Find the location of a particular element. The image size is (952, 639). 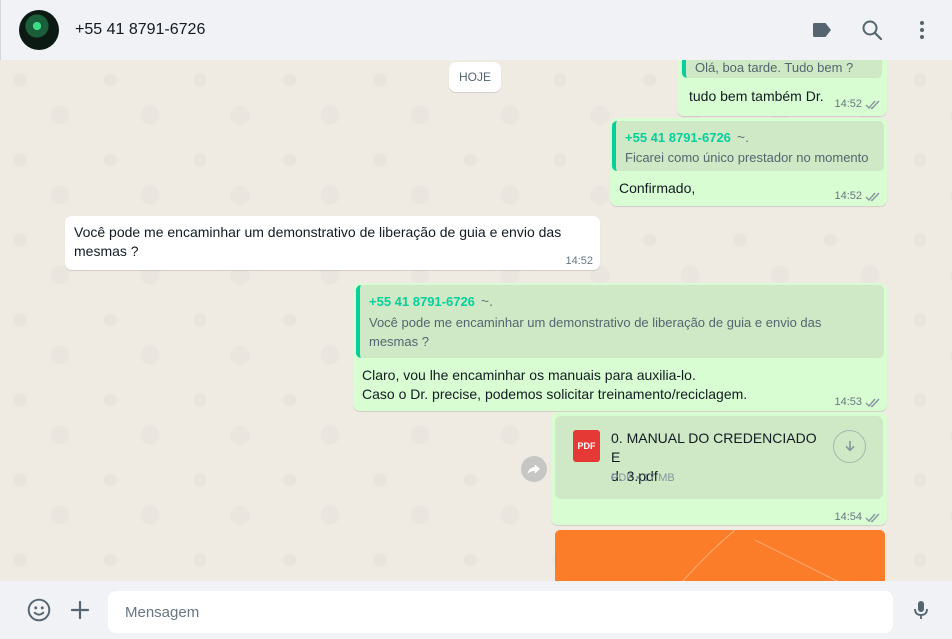

forward-button is located at coordinates (534, 469).